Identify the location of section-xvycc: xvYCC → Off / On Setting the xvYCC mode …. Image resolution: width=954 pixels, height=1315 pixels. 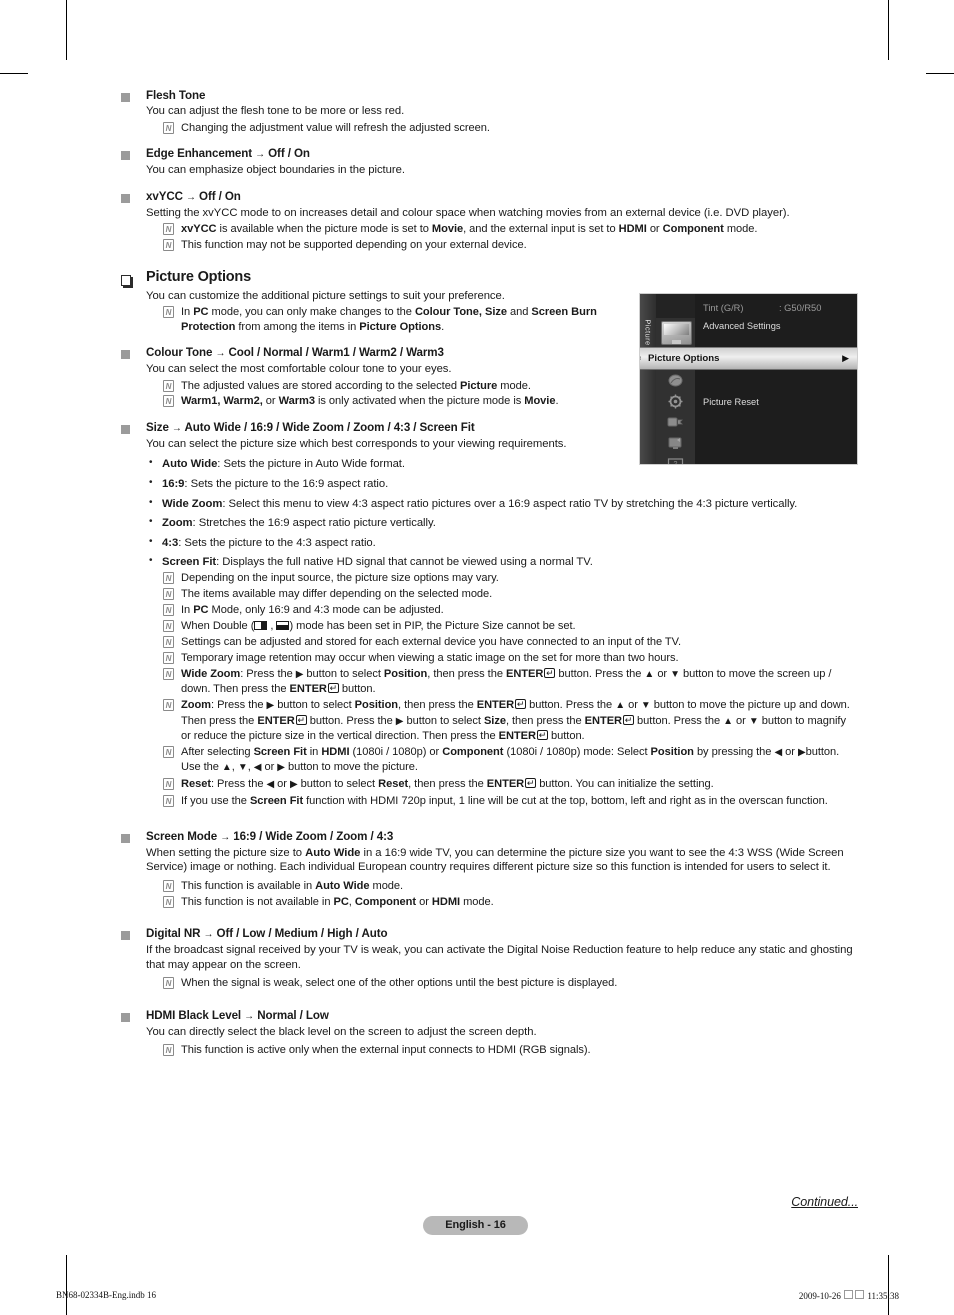
(488, 221).